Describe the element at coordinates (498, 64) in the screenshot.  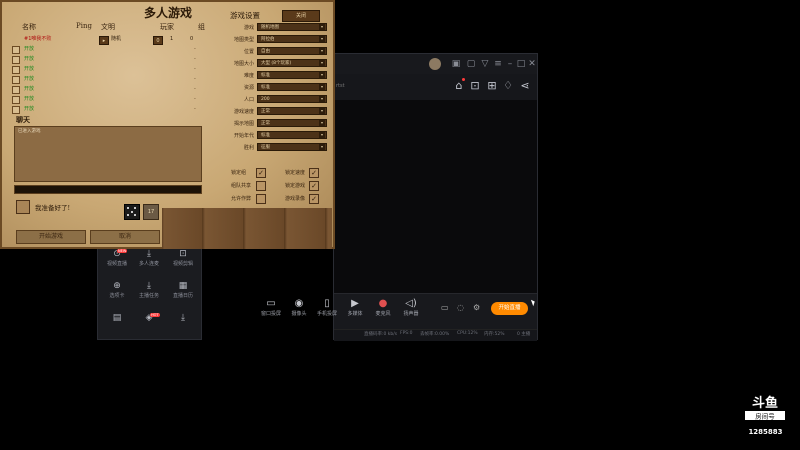
I see `menu-icon: ≡` at that location.